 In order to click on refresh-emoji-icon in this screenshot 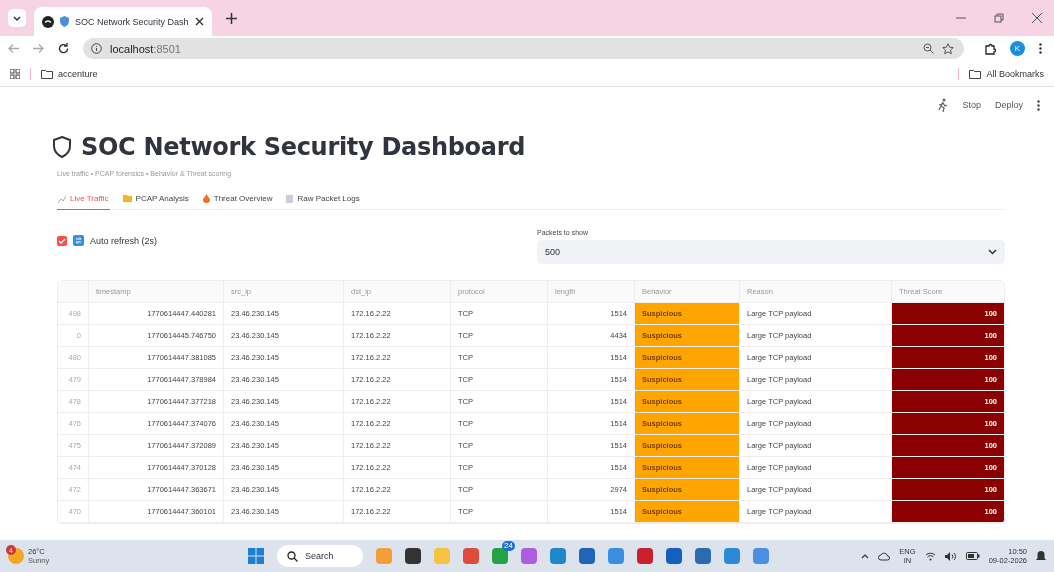, I will do `click(78, 240)`.